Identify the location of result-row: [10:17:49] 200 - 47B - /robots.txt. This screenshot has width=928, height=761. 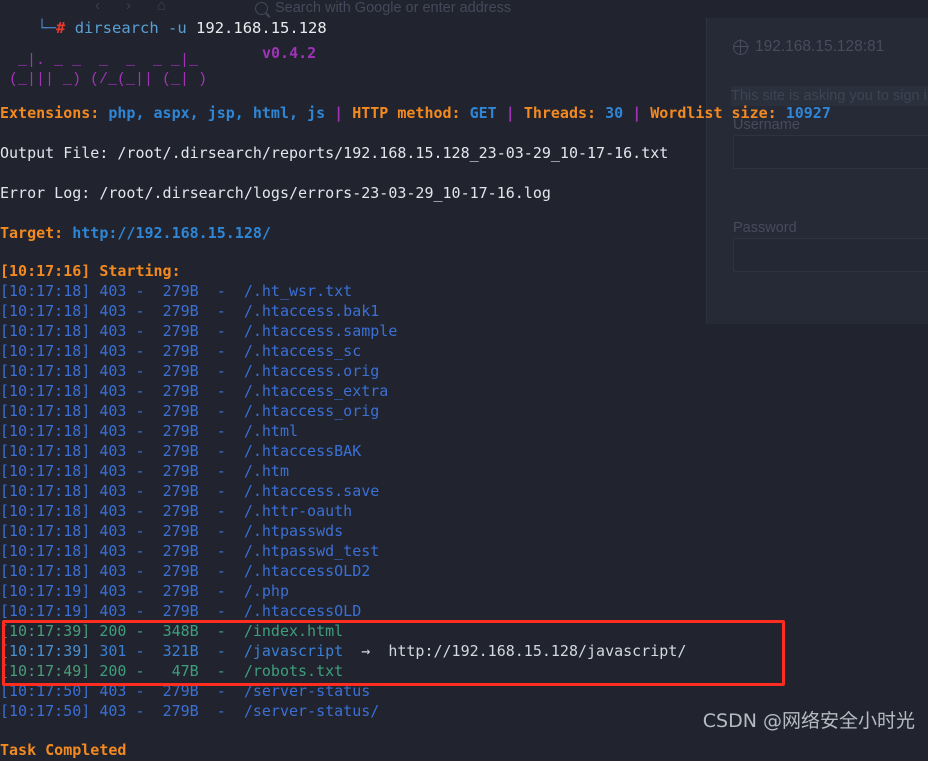
(343, 671).